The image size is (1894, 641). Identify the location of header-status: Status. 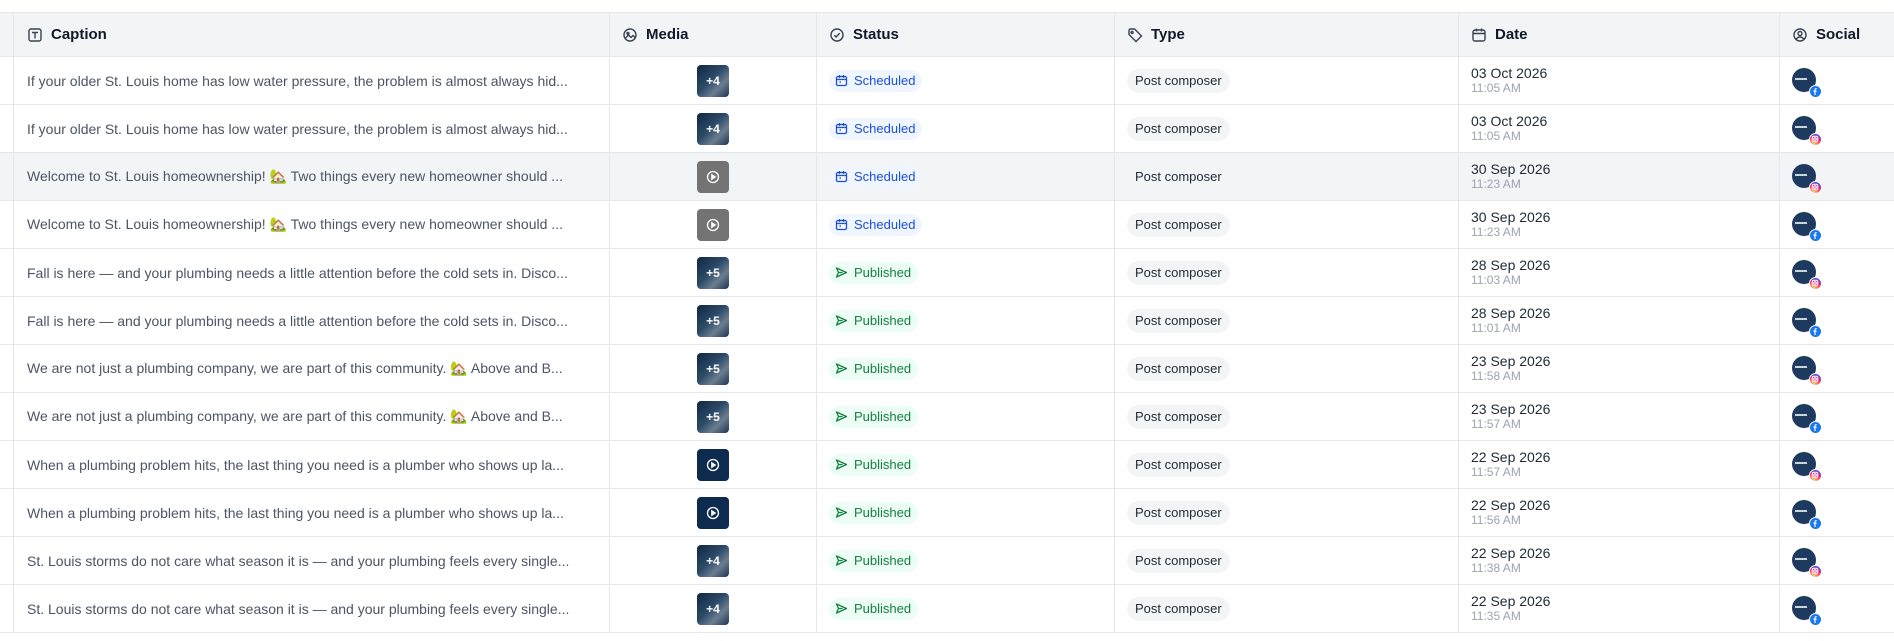
(966, 34).